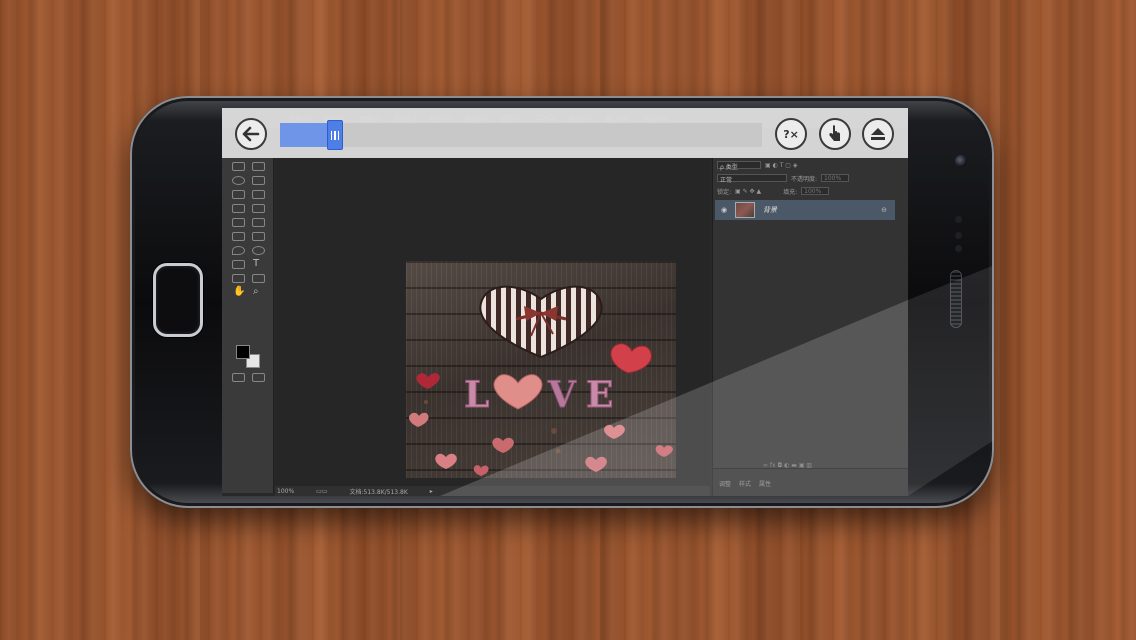  Describe the element at coordinates (285, 491) in the screenshot. I see `zoom-level: 100%` at that location.